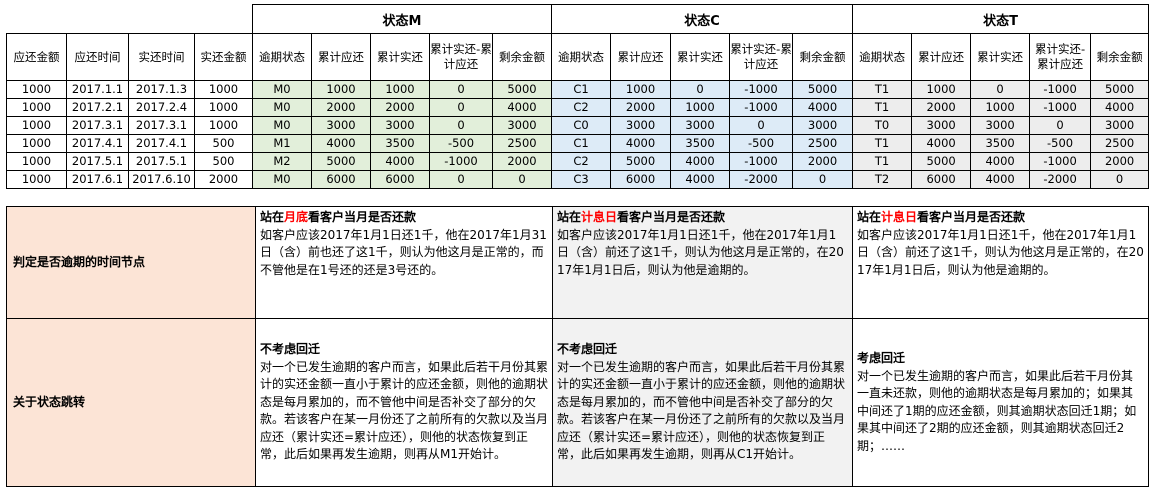 Image resolution: width=1154 pixels, height=493 pixels. I want to click on table-cell: 2017.1.1, so click(97, 89).